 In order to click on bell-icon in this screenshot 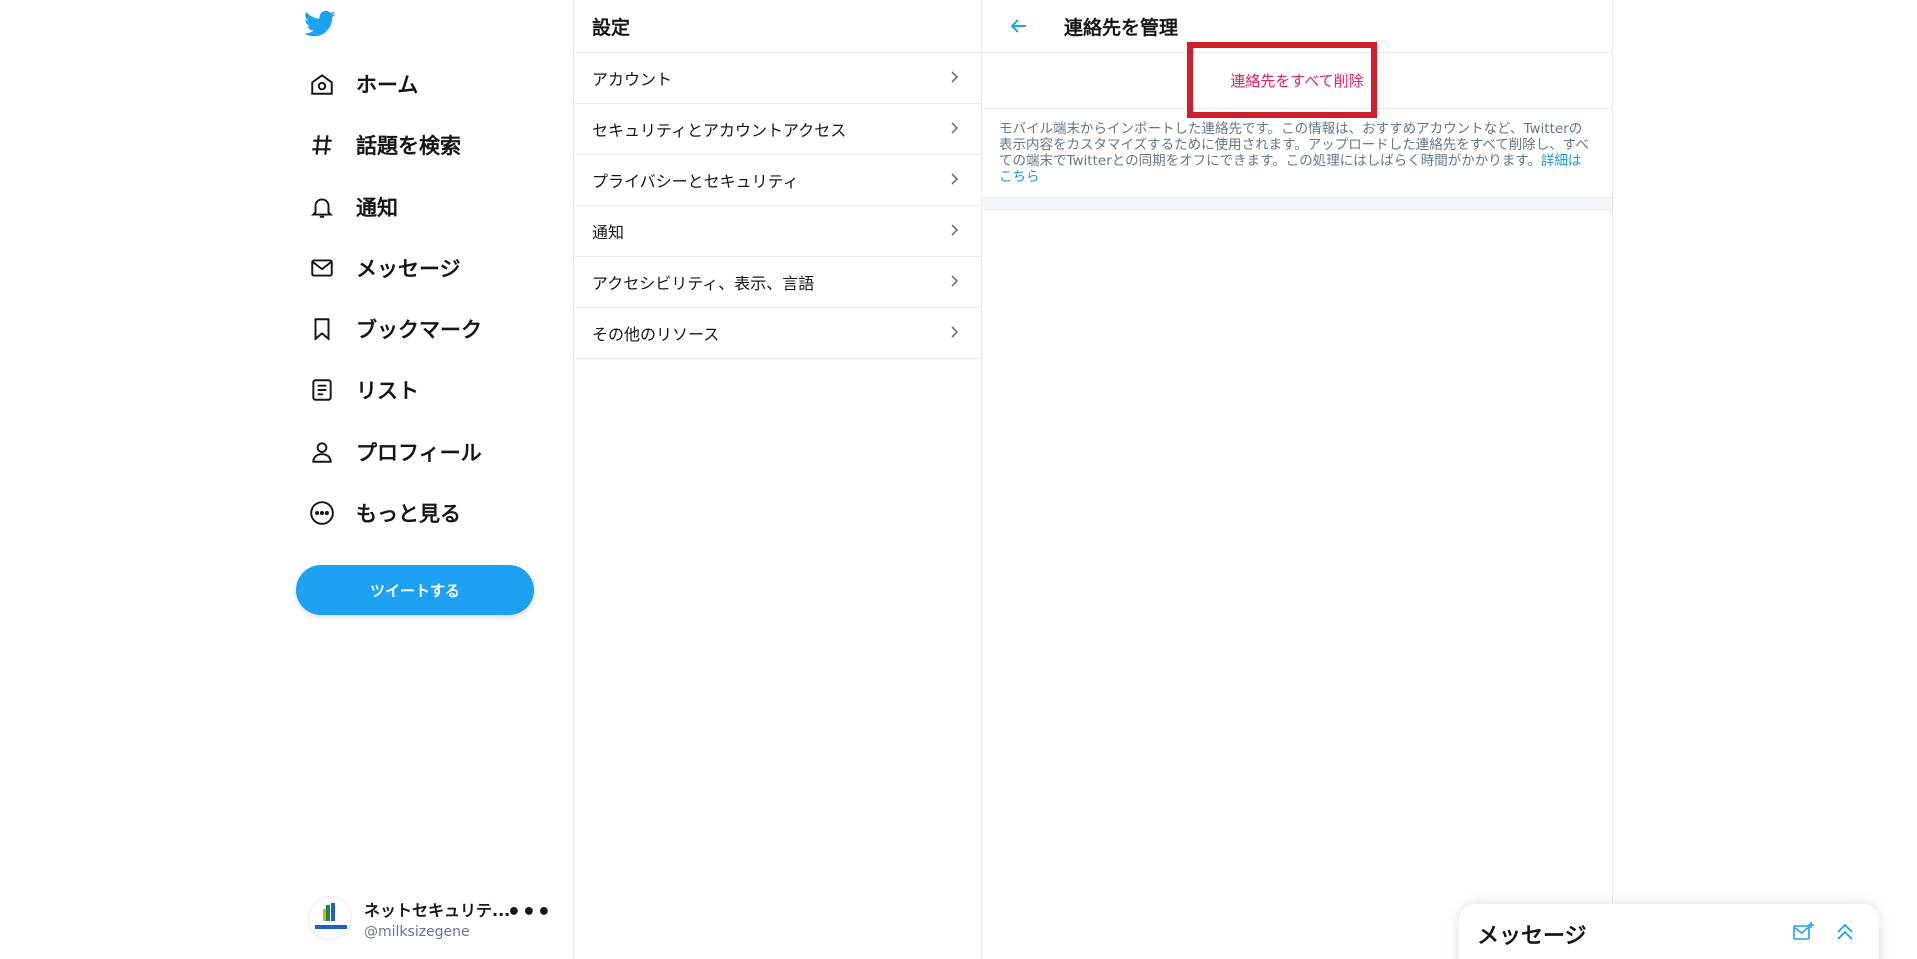, I will do `click(322, 207)`.